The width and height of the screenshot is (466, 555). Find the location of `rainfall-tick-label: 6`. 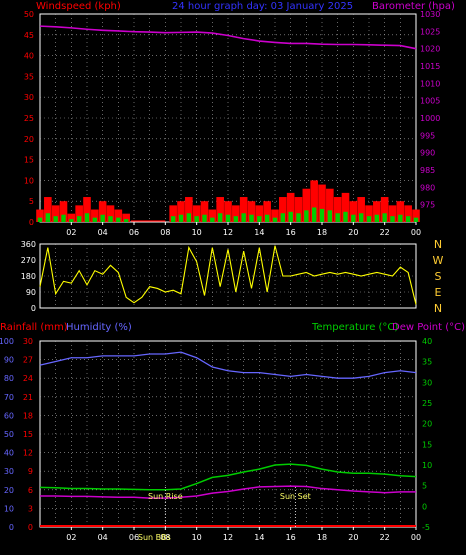

rainfall-tick-label: 6 is located at coordinates (30, 490).